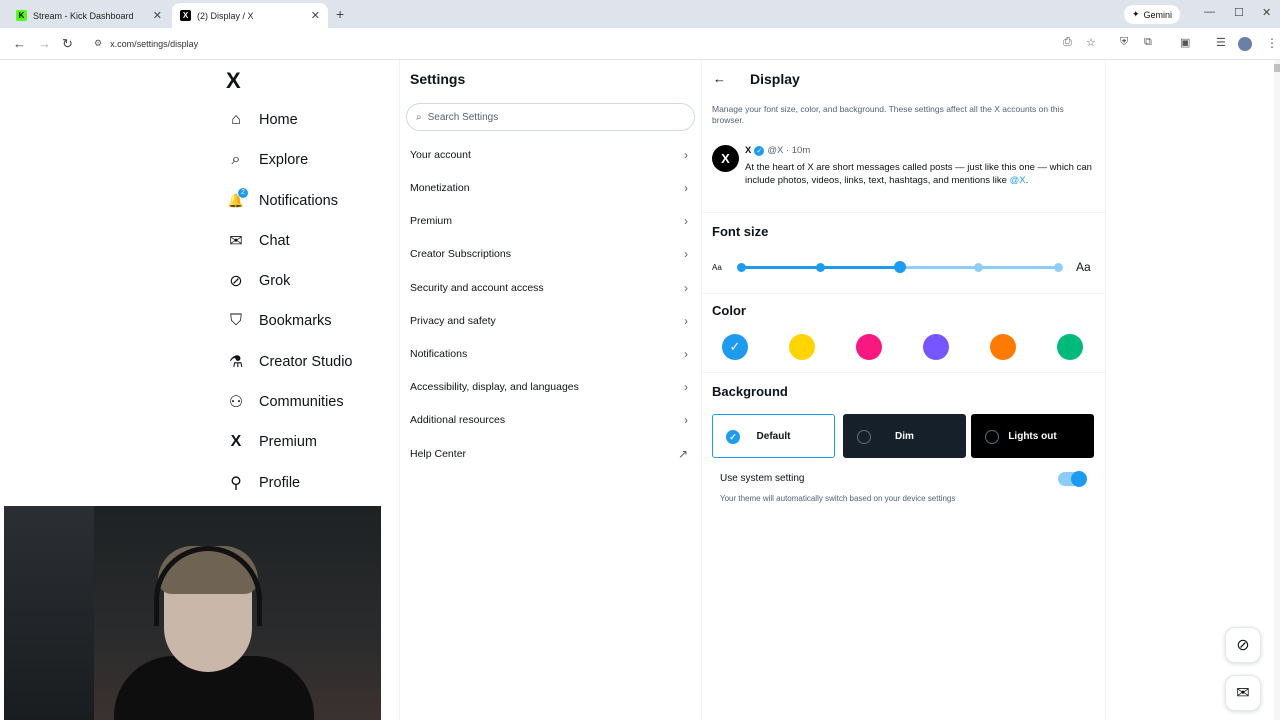  Describe the element at coordinates (1091, 42) in the screenshot. I see `bookmark-star-icon: ☆` at that location.